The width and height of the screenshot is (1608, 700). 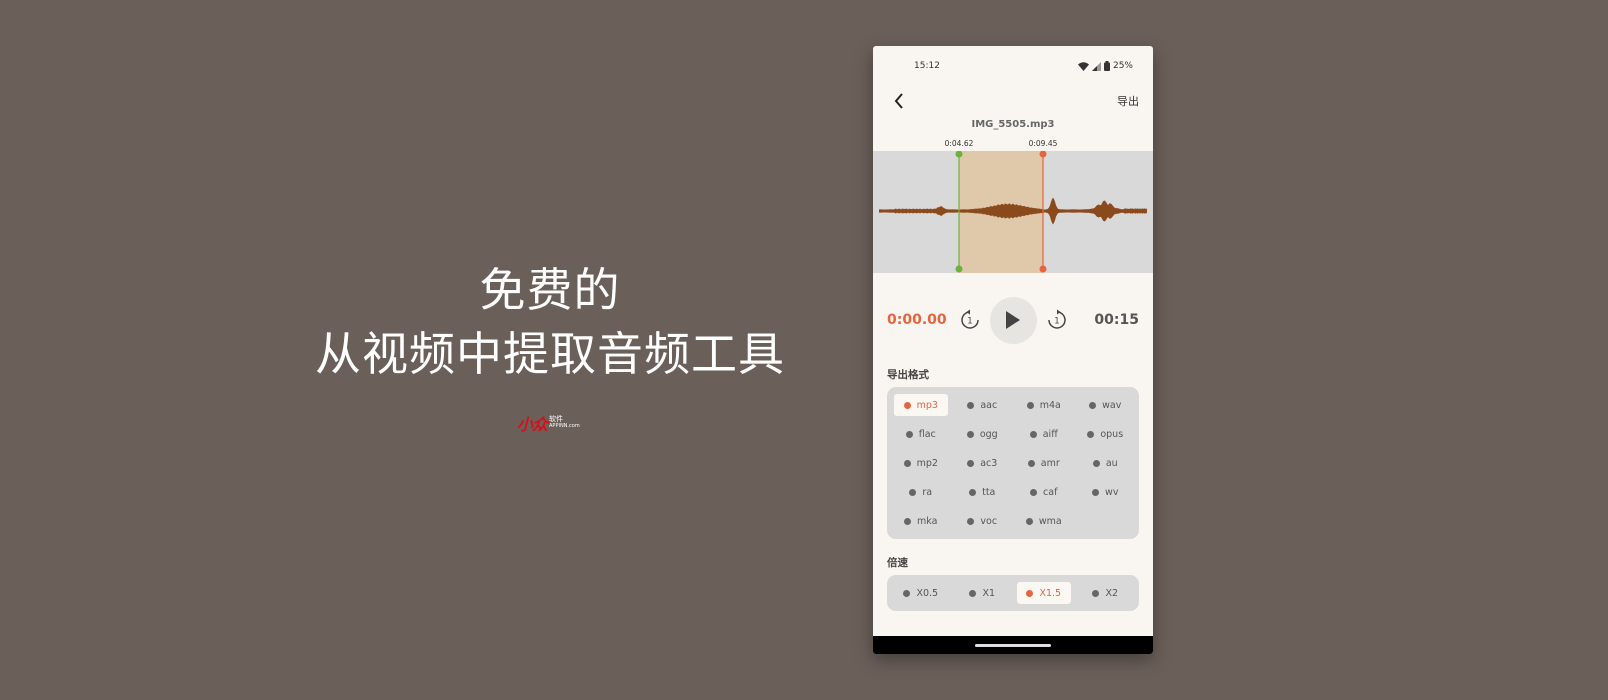 I want to click on navigation-bar, so click(x=1013, y=645).